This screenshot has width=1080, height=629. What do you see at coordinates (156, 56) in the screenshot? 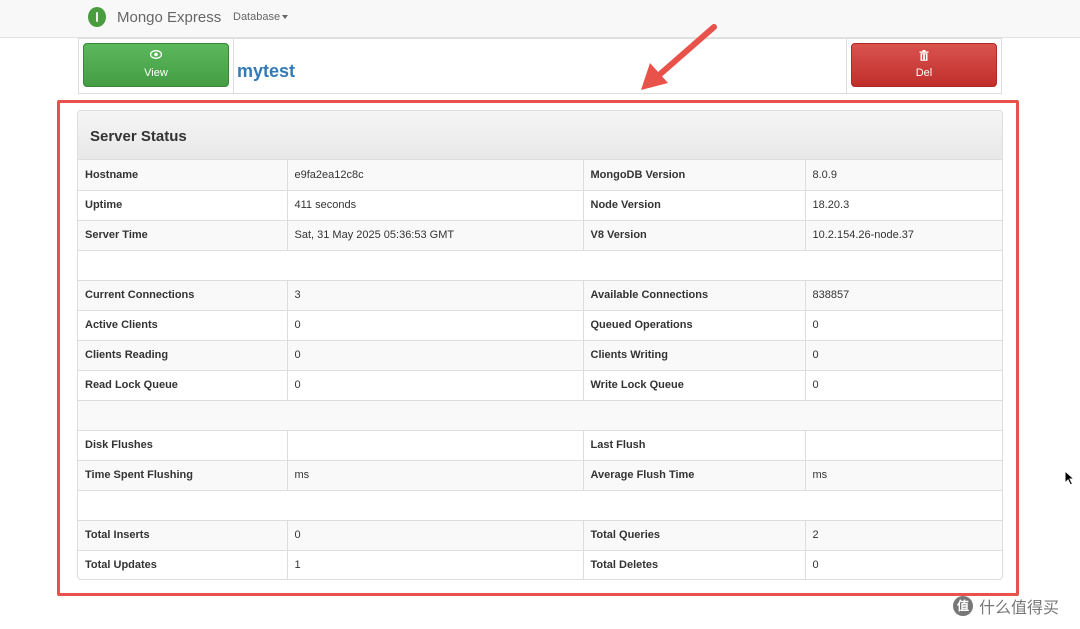
I see `eye-icon` at bounding box center [156, 56].